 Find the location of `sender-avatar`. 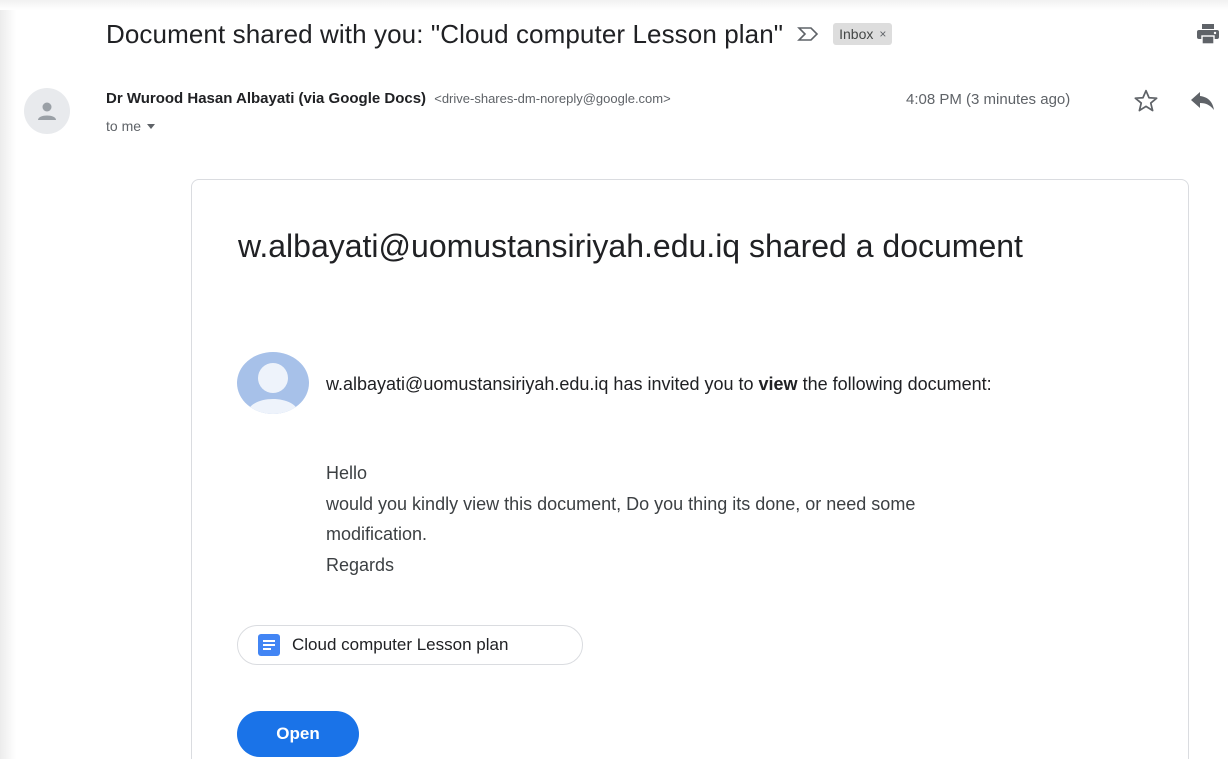

sender-avatar is located at coordinates (47, 111).